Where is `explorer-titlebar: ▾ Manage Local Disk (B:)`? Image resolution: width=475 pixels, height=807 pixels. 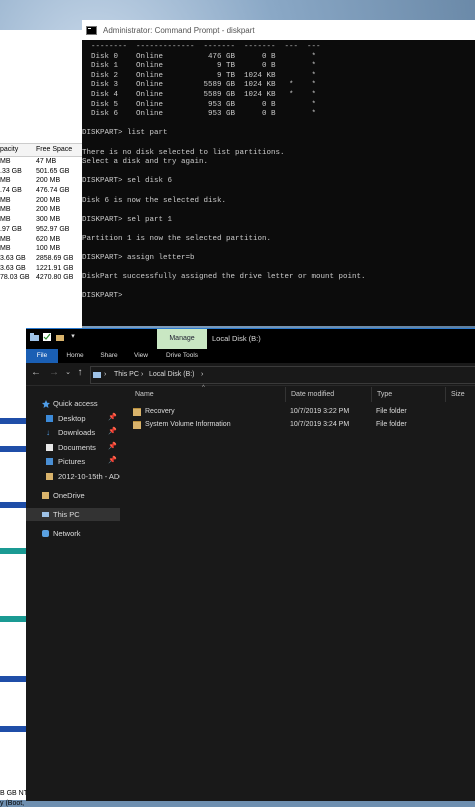
explorer-titlebar: ▾ Manage Local Disk (B:) is located at coordinates (250, 339).